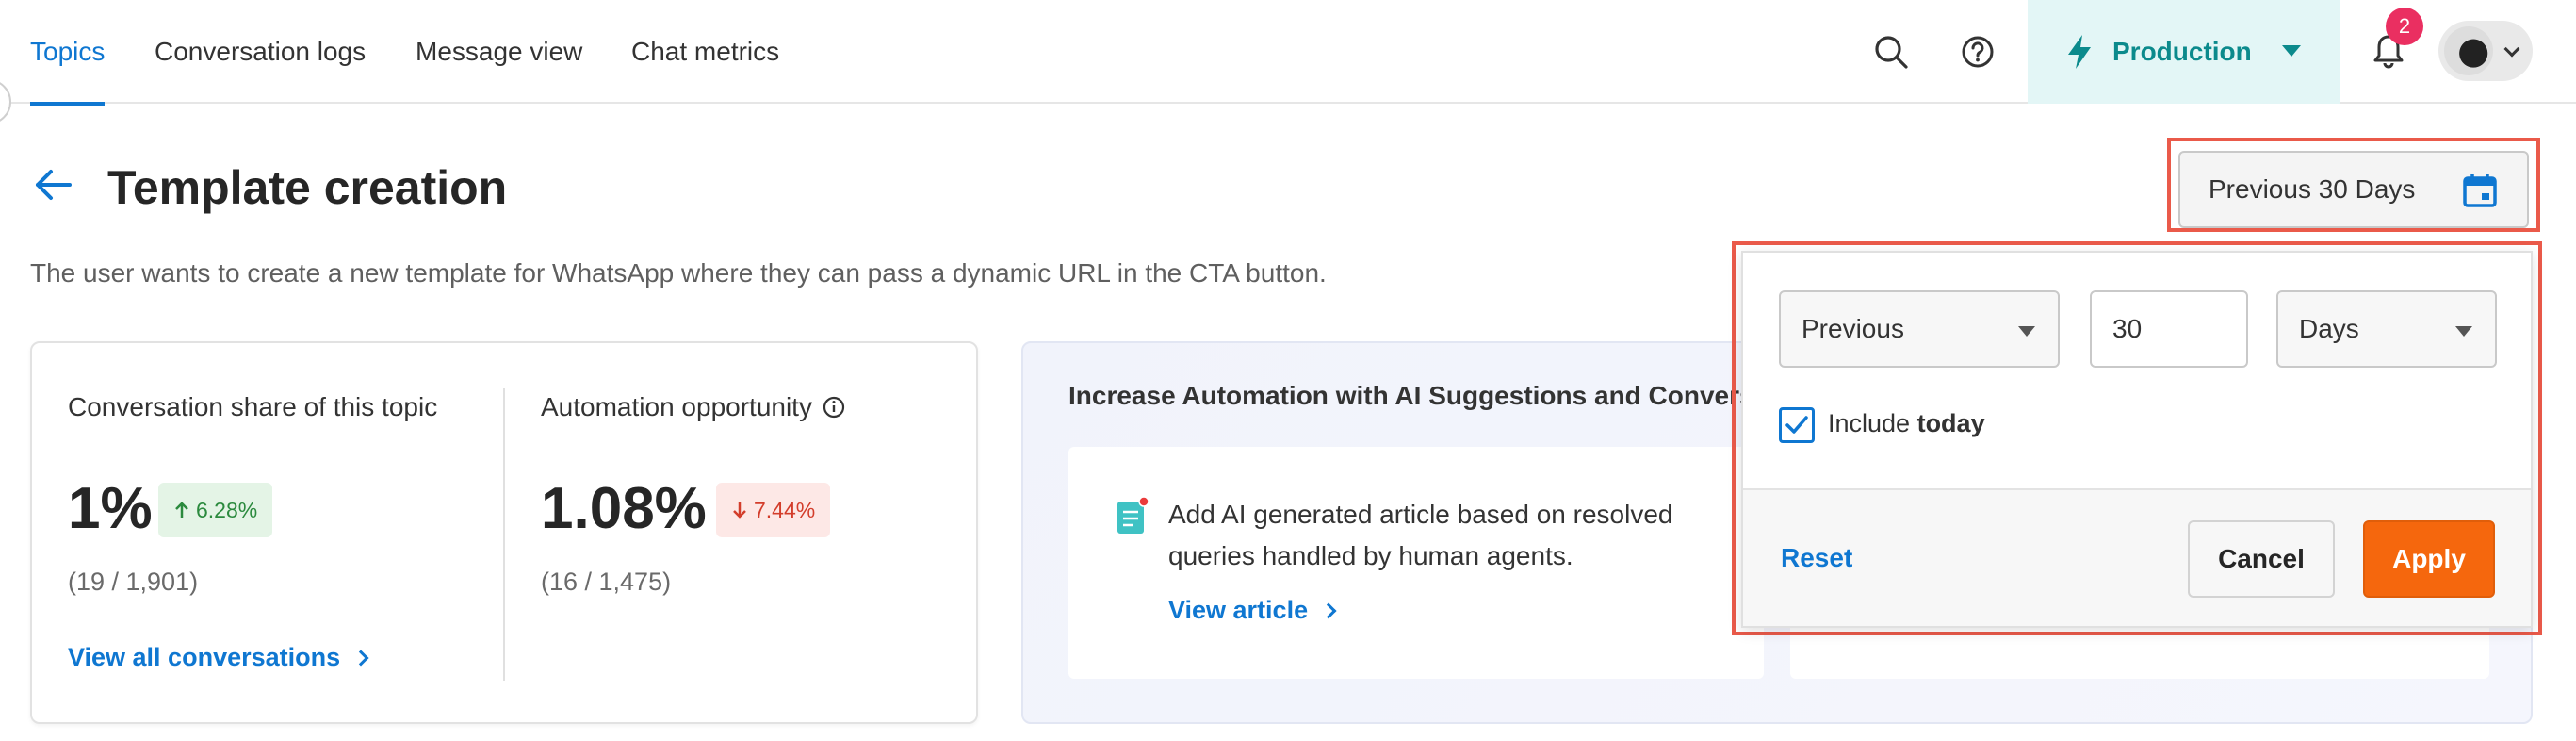 The height and width of the screenshot is (741, 2576). What do you see at coordinates (307, 187) in the screenshot?
I see `page-title: Template creation` at bounding box center [307, 187].